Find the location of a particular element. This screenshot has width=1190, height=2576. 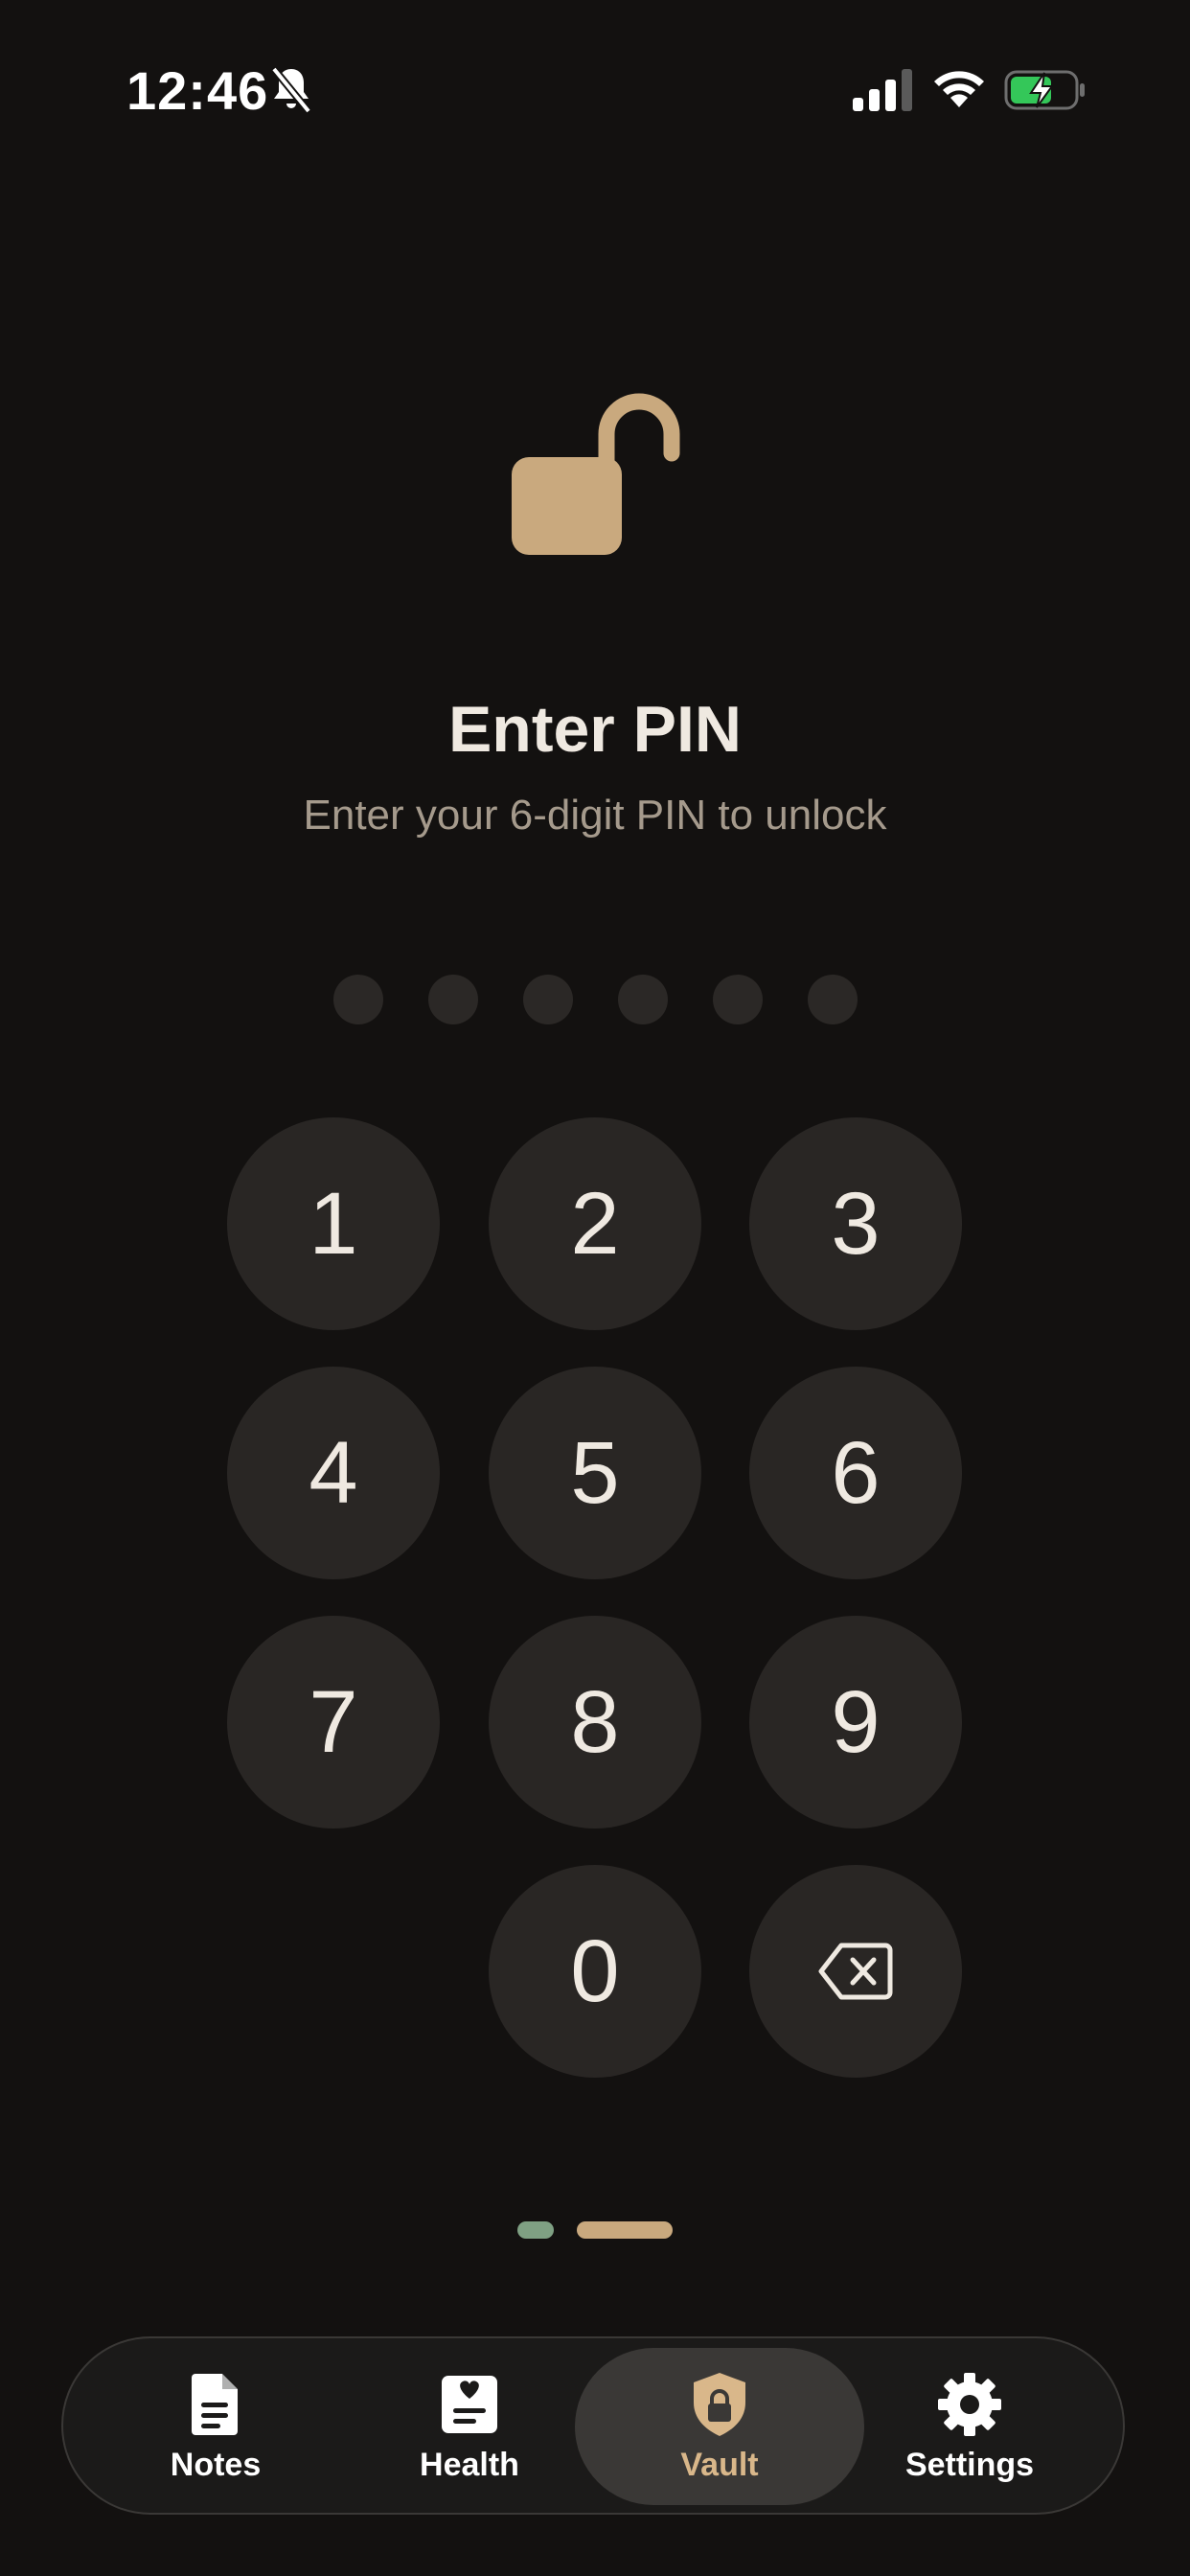

key-6: 6 is located at coordinates (856, 1473).